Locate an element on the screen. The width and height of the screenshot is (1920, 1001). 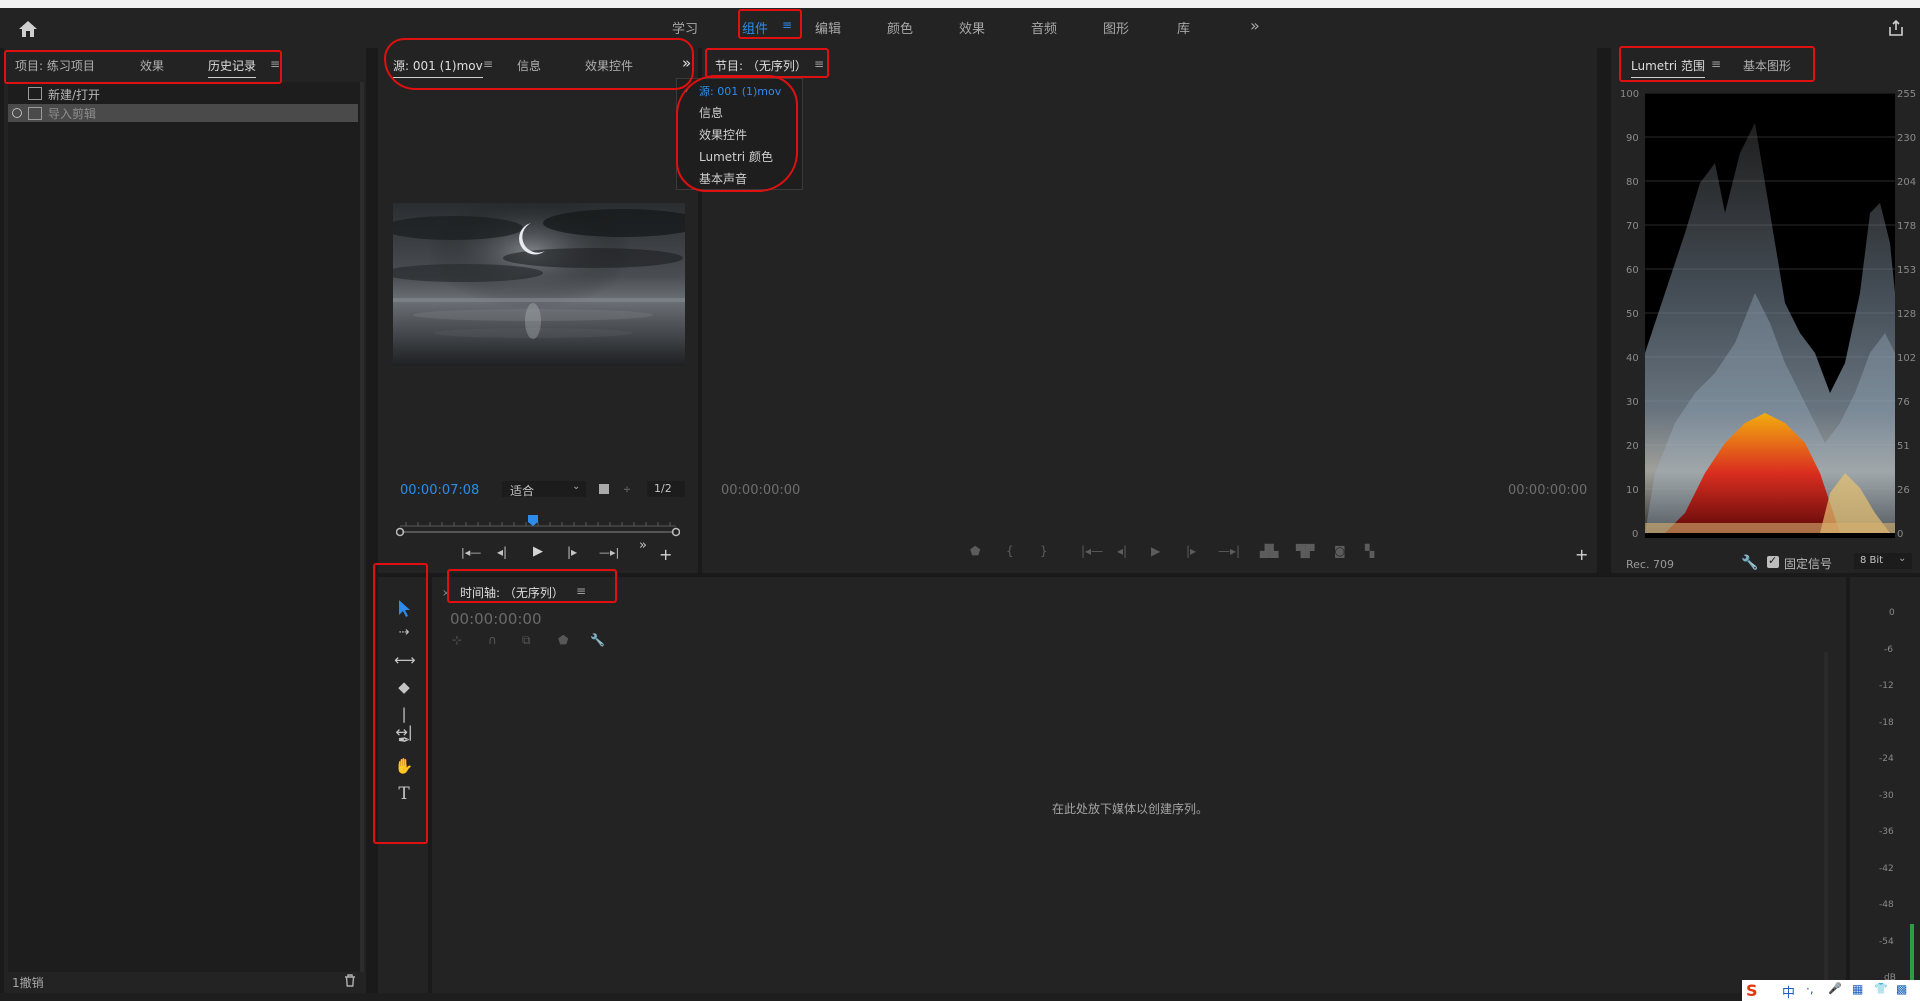
history-scrollbar is located at coordinates (362, 527).